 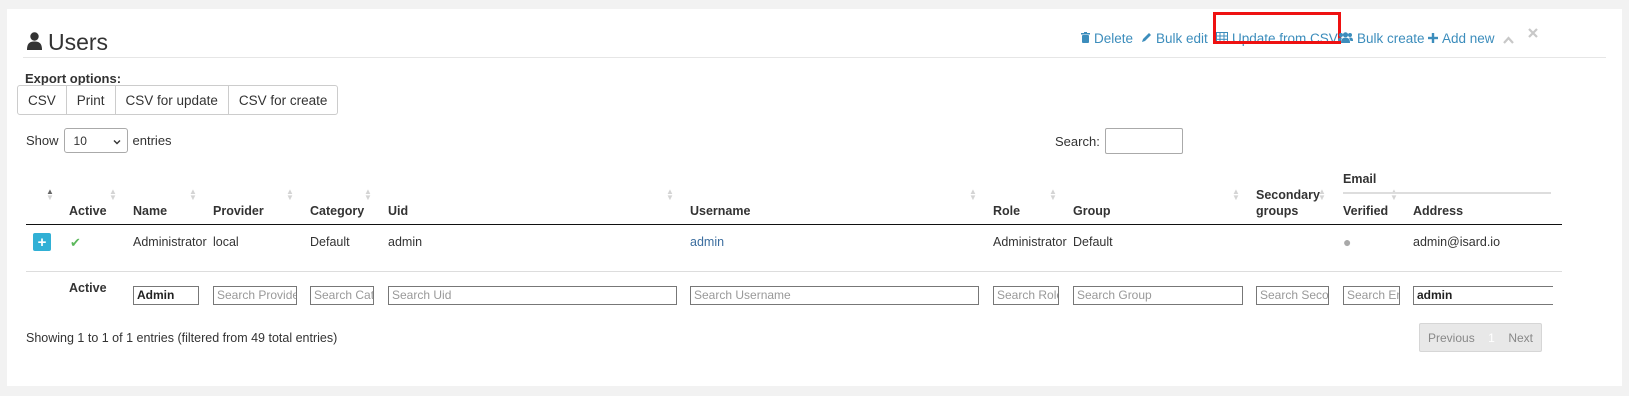 What do you see at coordinates (75, 242) in the screenshot?
I see `active-check-icon: ✔` at bounding box center [75, 242].